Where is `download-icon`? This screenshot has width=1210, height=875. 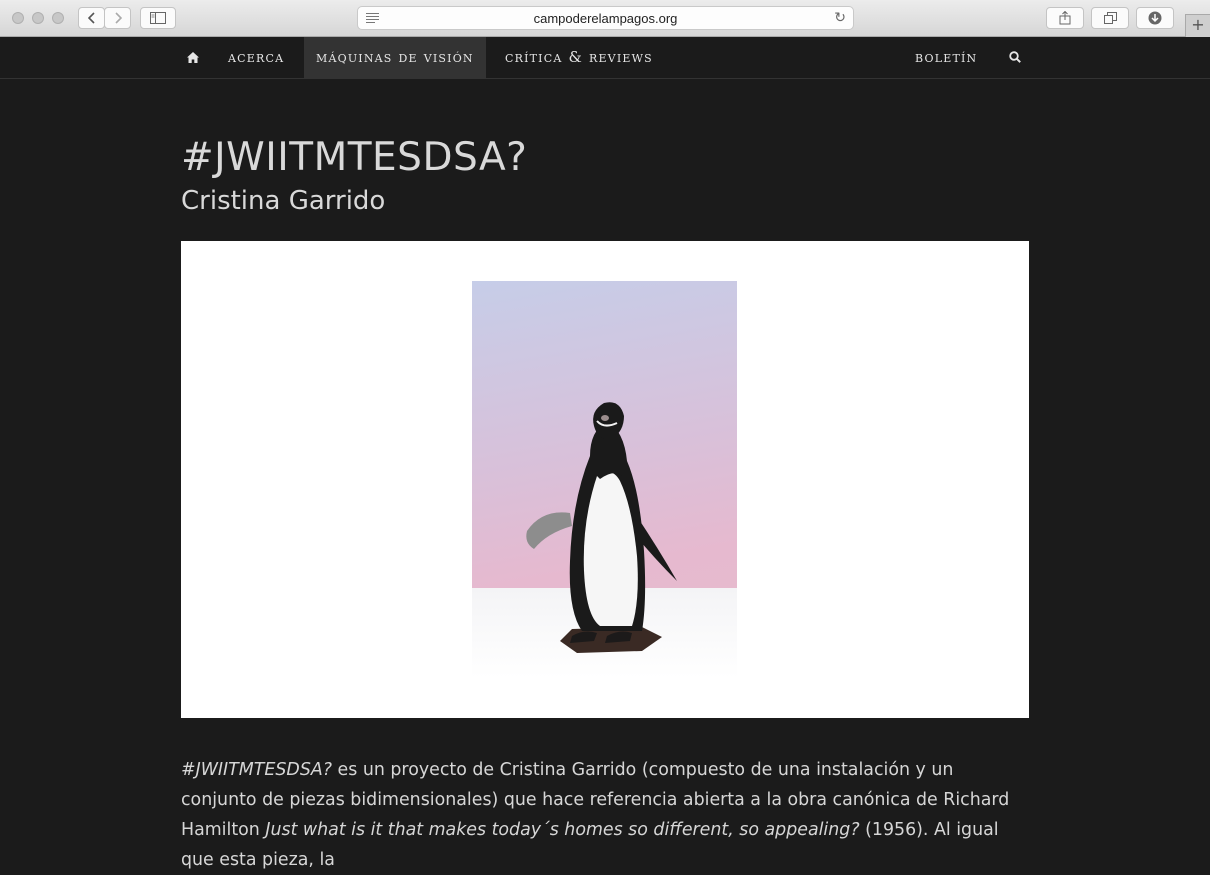
download-icon is located at coordinates (1155, 18).